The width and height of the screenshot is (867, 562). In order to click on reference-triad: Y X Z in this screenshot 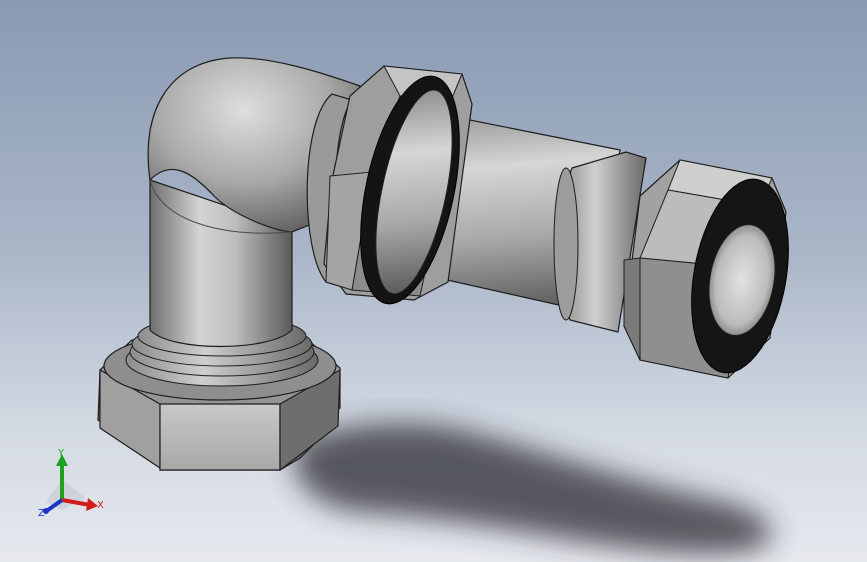, I will do `click(71, 483)`.